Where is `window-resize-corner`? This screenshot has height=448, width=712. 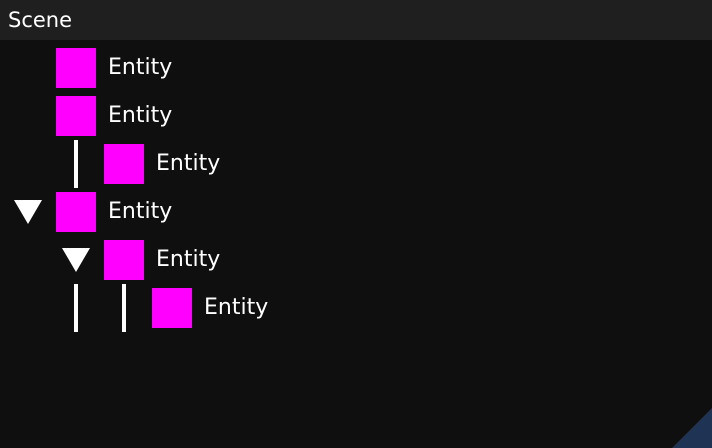 window-resize-corner is located at coordinates (692, 428).